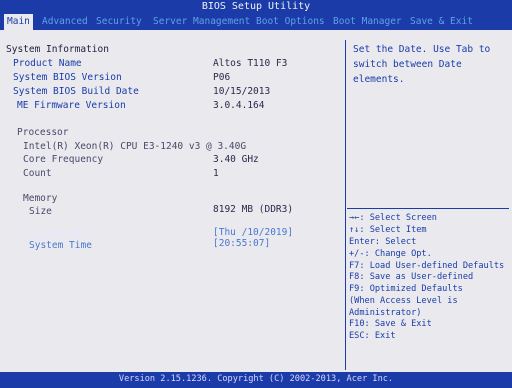  I want to click on system-date-field: [Thu /10/2019], so click(253, 232).